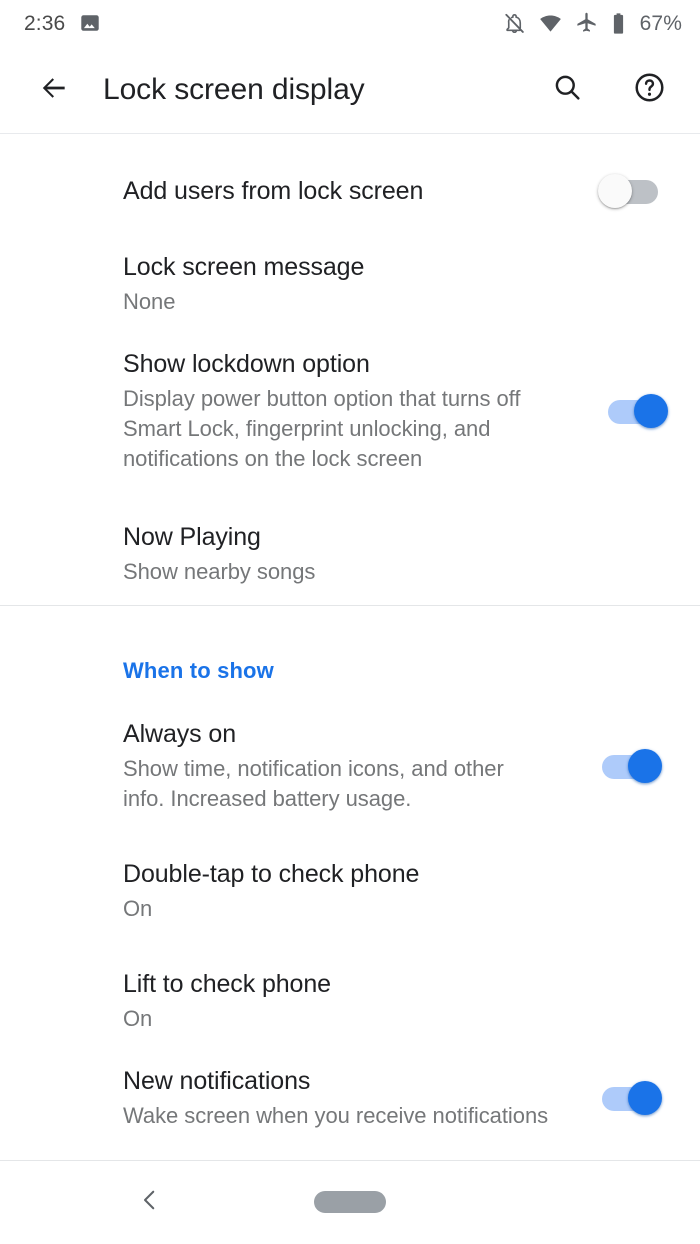 The image size is (700, 1244). I want to click on chevron-back-icon, so click(150, 1202).